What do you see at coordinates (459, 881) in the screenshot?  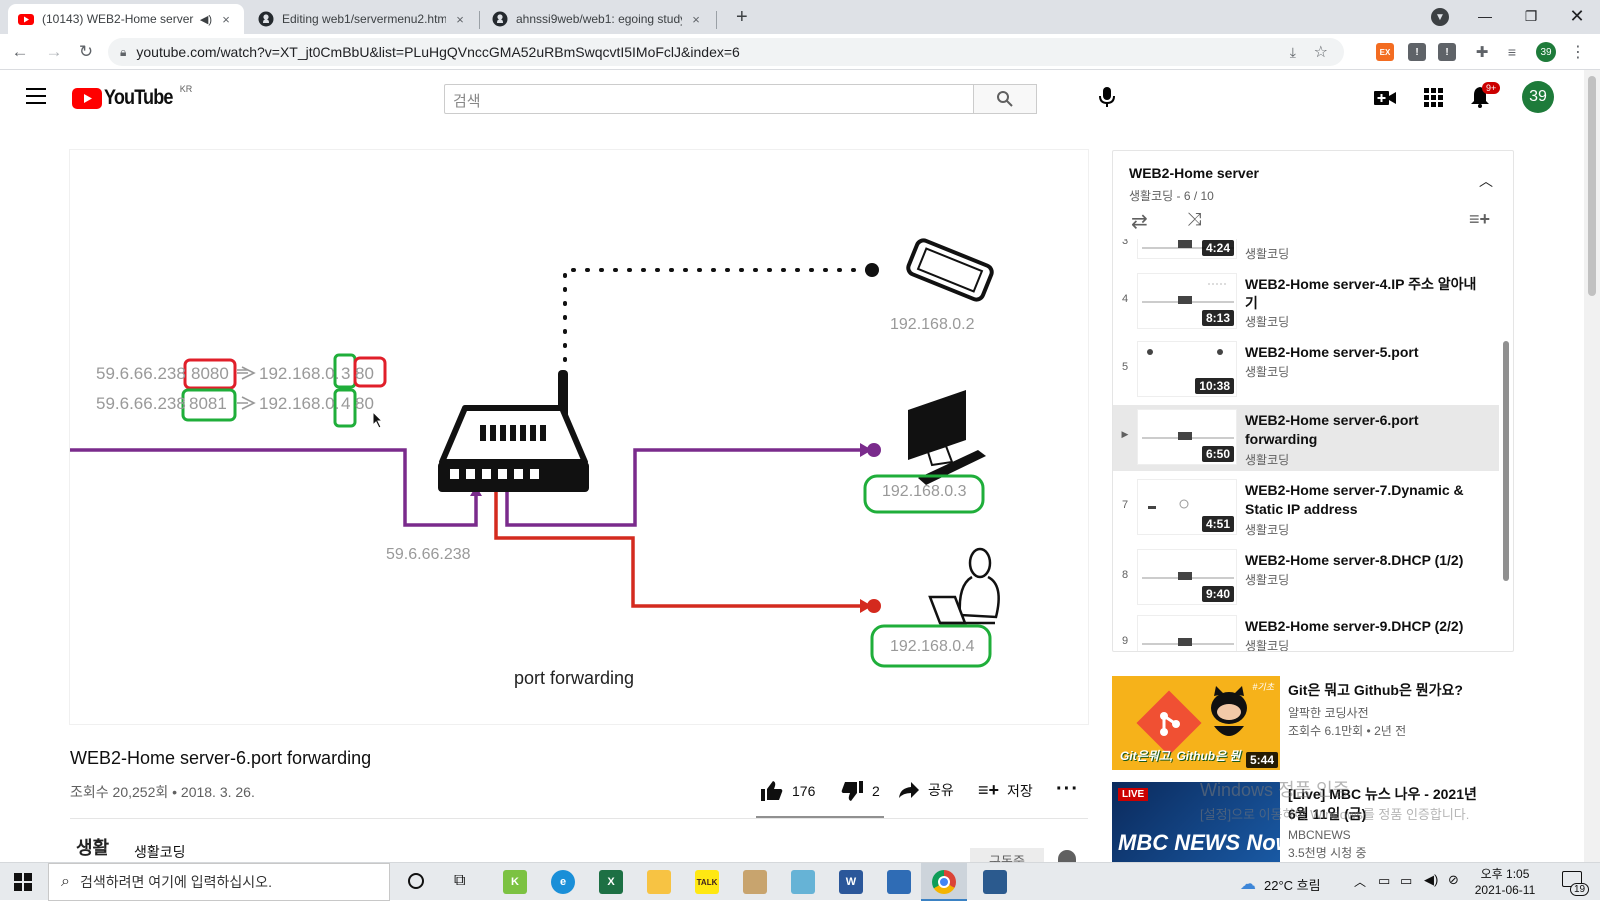 I see `task-view-icon: ⧉` at bounding box center [459, 881].